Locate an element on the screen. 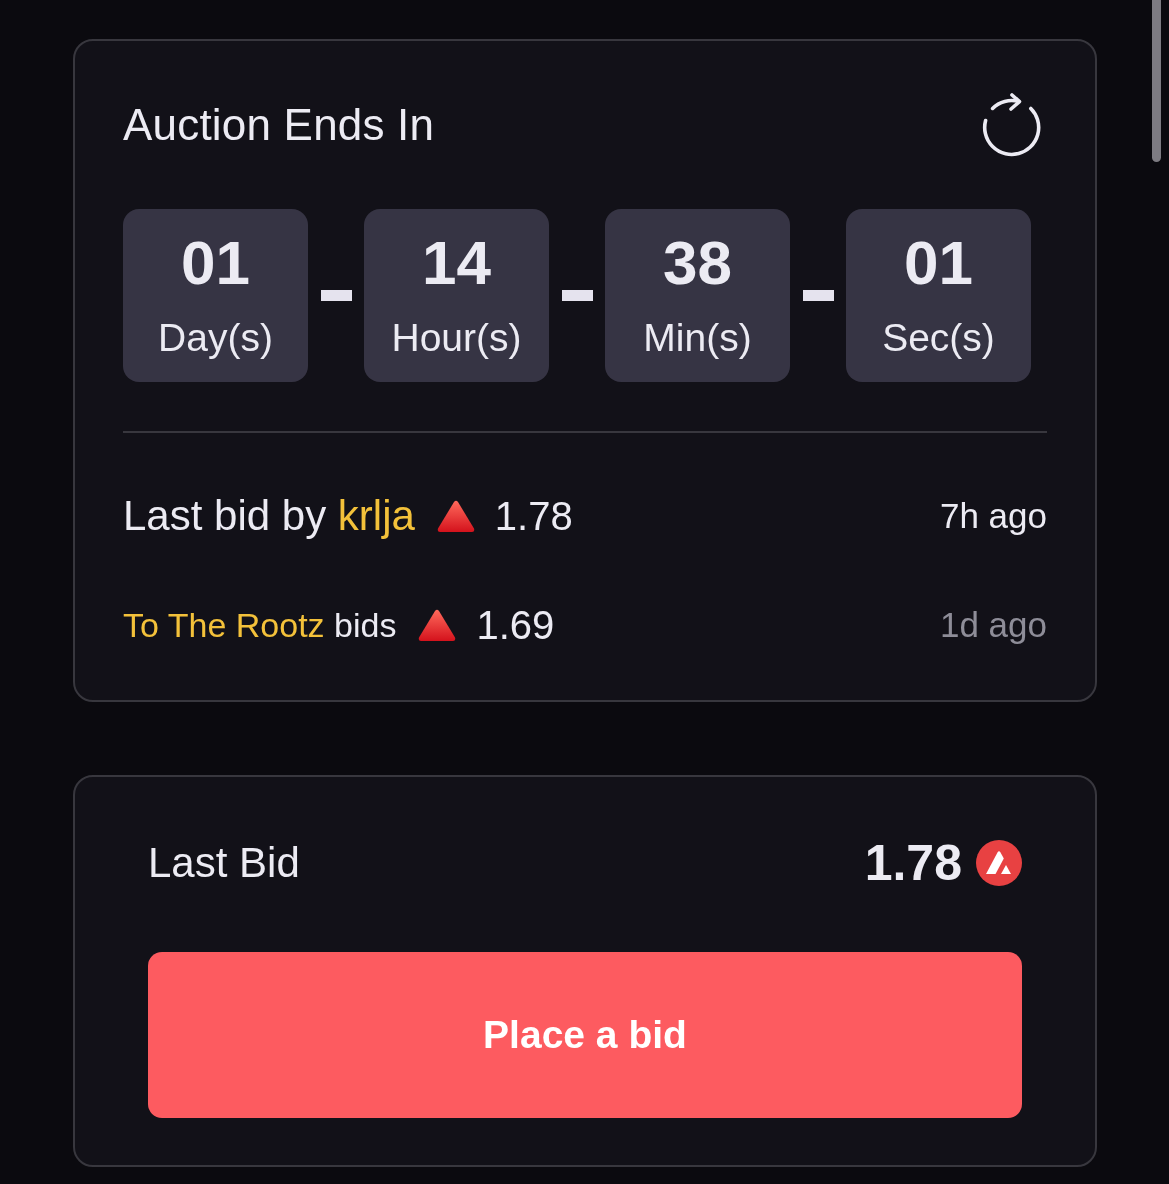 The image size is (1169, 1184). countdown-unit: Hour(s) is located at coordinates (456, 338).